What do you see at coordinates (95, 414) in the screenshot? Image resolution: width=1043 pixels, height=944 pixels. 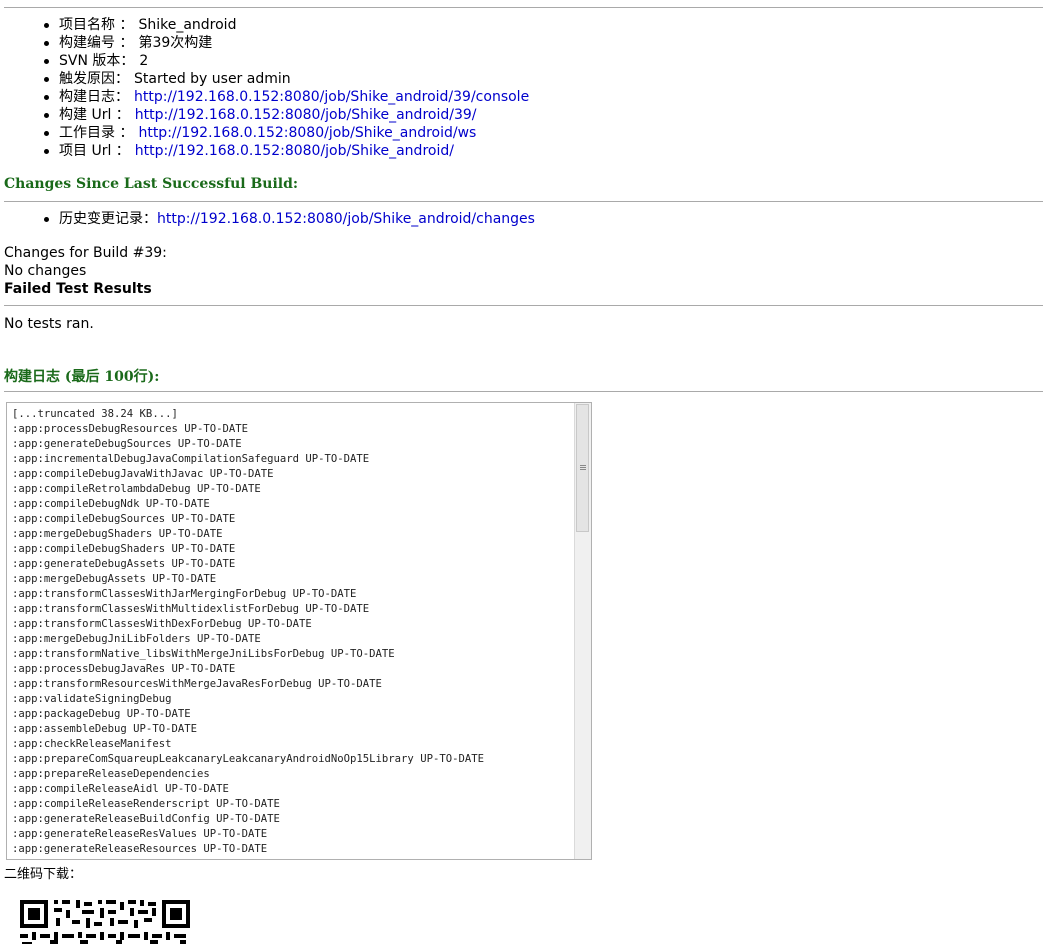 I see `log-line: [...truncated 38.24 KB...]` at bounding box center [95, 414].